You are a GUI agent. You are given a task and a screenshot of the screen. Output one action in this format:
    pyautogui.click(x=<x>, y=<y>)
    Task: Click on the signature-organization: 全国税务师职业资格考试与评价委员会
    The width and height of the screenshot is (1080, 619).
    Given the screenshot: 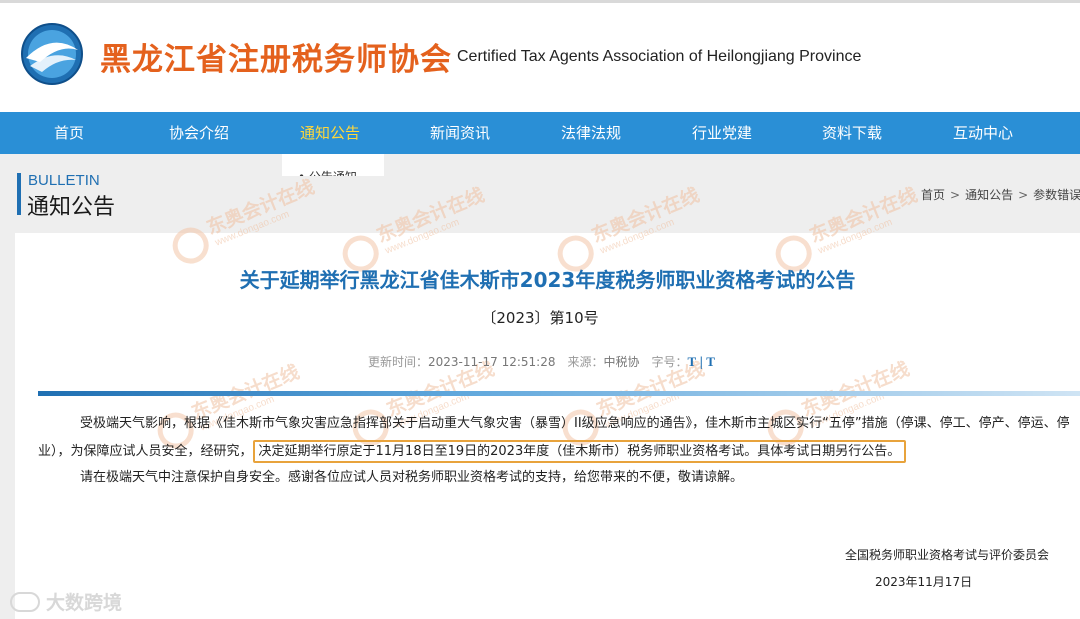 What is the action you would take?
    pyautogui.click(x=947, y=555)
    